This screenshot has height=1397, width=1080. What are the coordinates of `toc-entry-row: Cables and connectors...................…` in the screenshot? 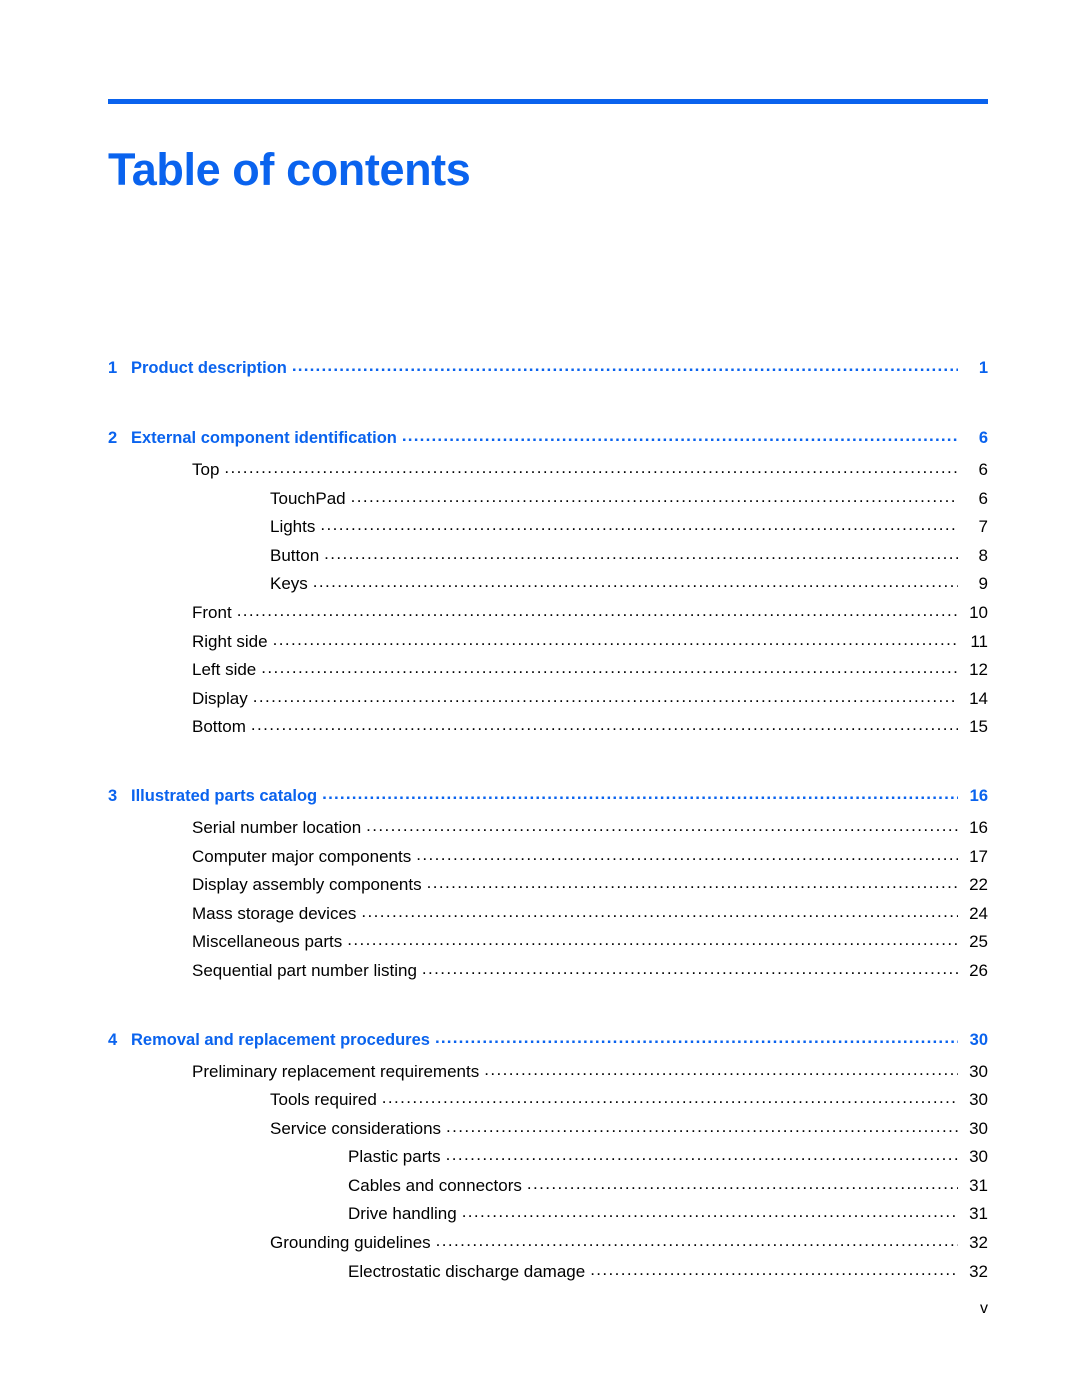 It's located at (548, 1189).